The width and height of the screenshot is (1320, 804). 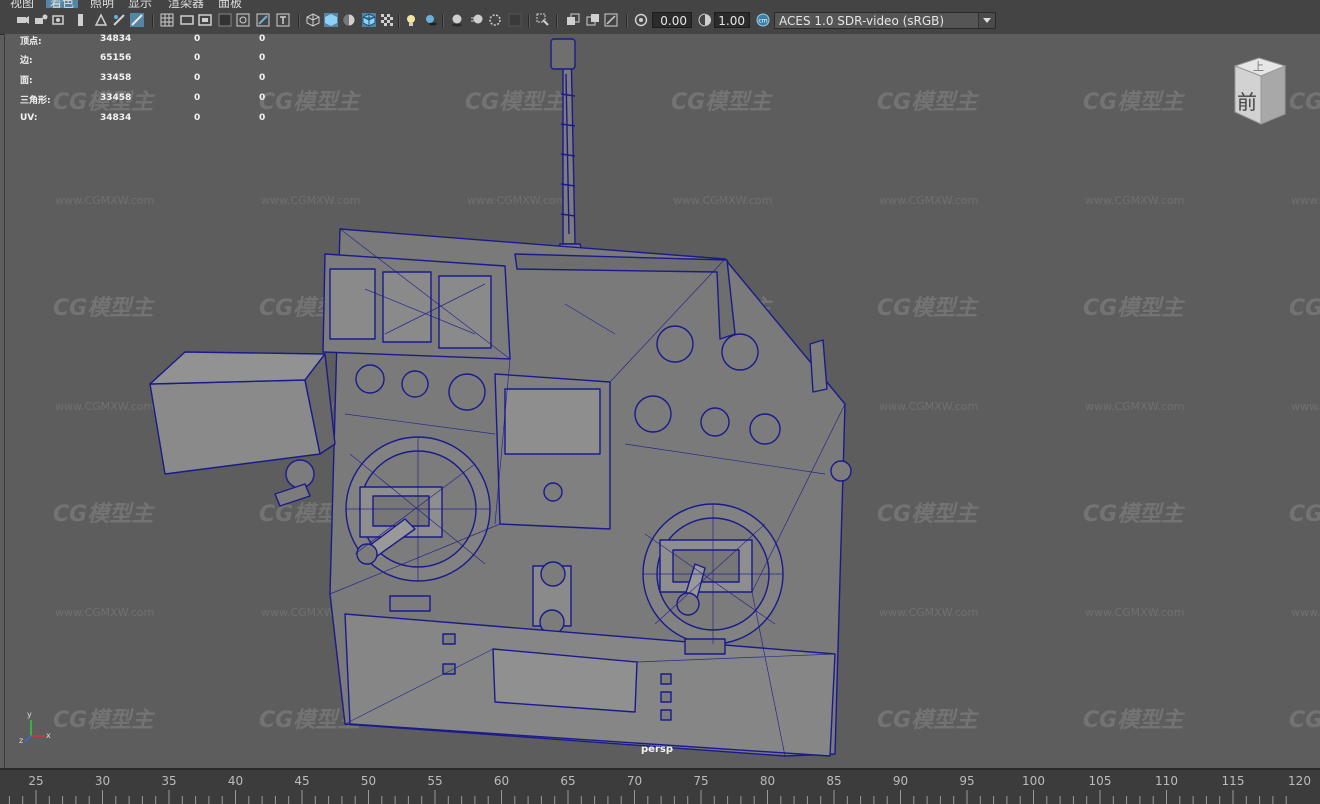 What do you see at coordinates (102, 4) in the screenshot?
I see `menu-lighting: 照明` at bounding box center [102, 4].